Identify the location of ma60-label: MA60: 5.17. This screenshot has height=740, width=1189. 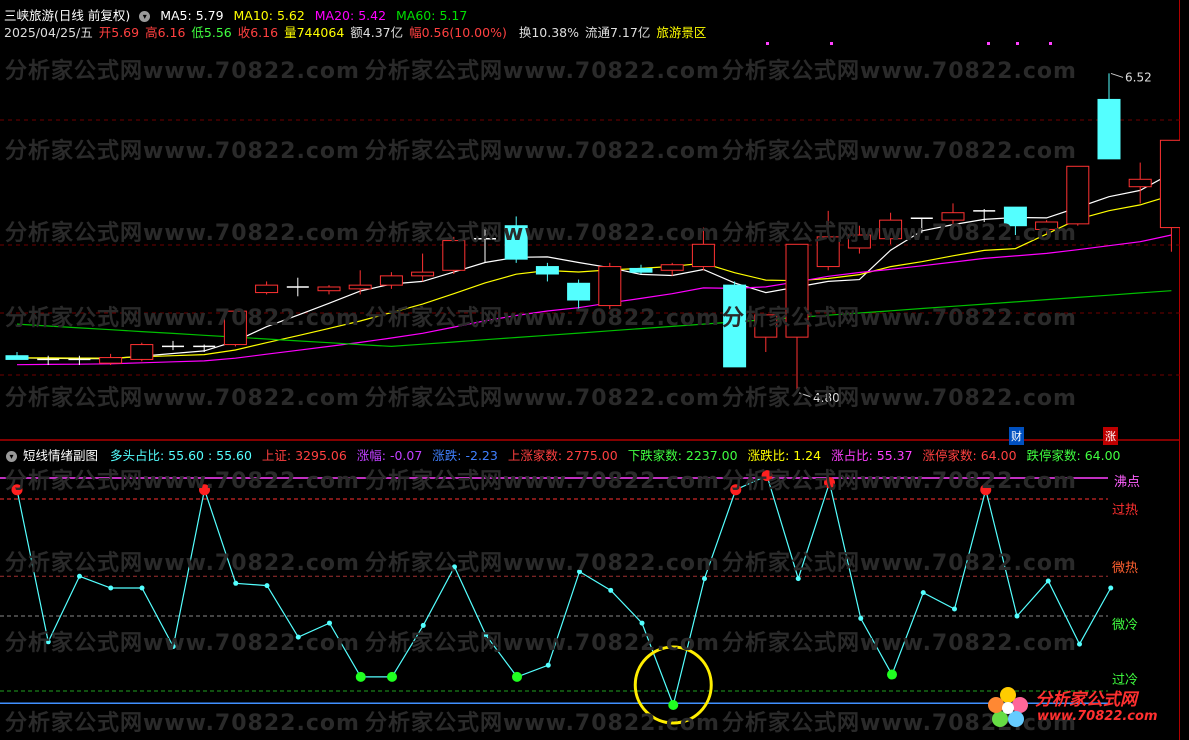
(432, 15).